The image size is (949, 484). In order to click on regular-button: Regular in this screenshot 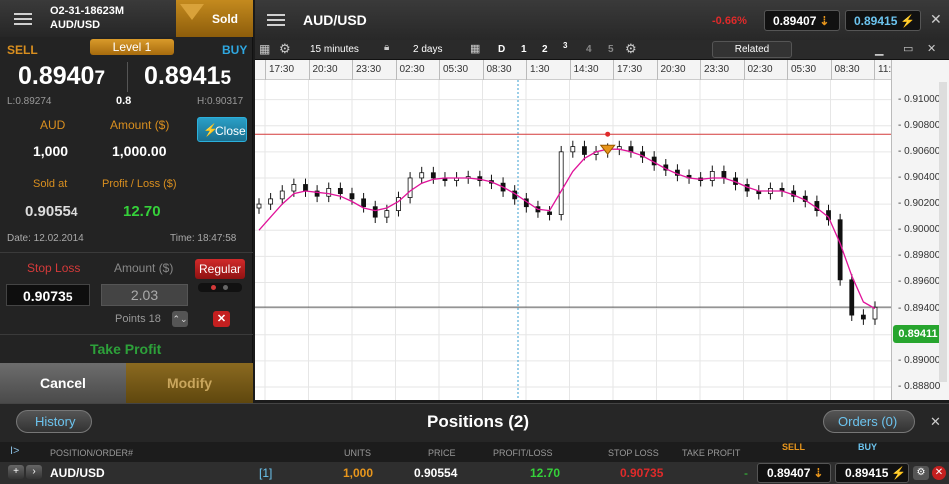, I will do `click(220, 269)`.